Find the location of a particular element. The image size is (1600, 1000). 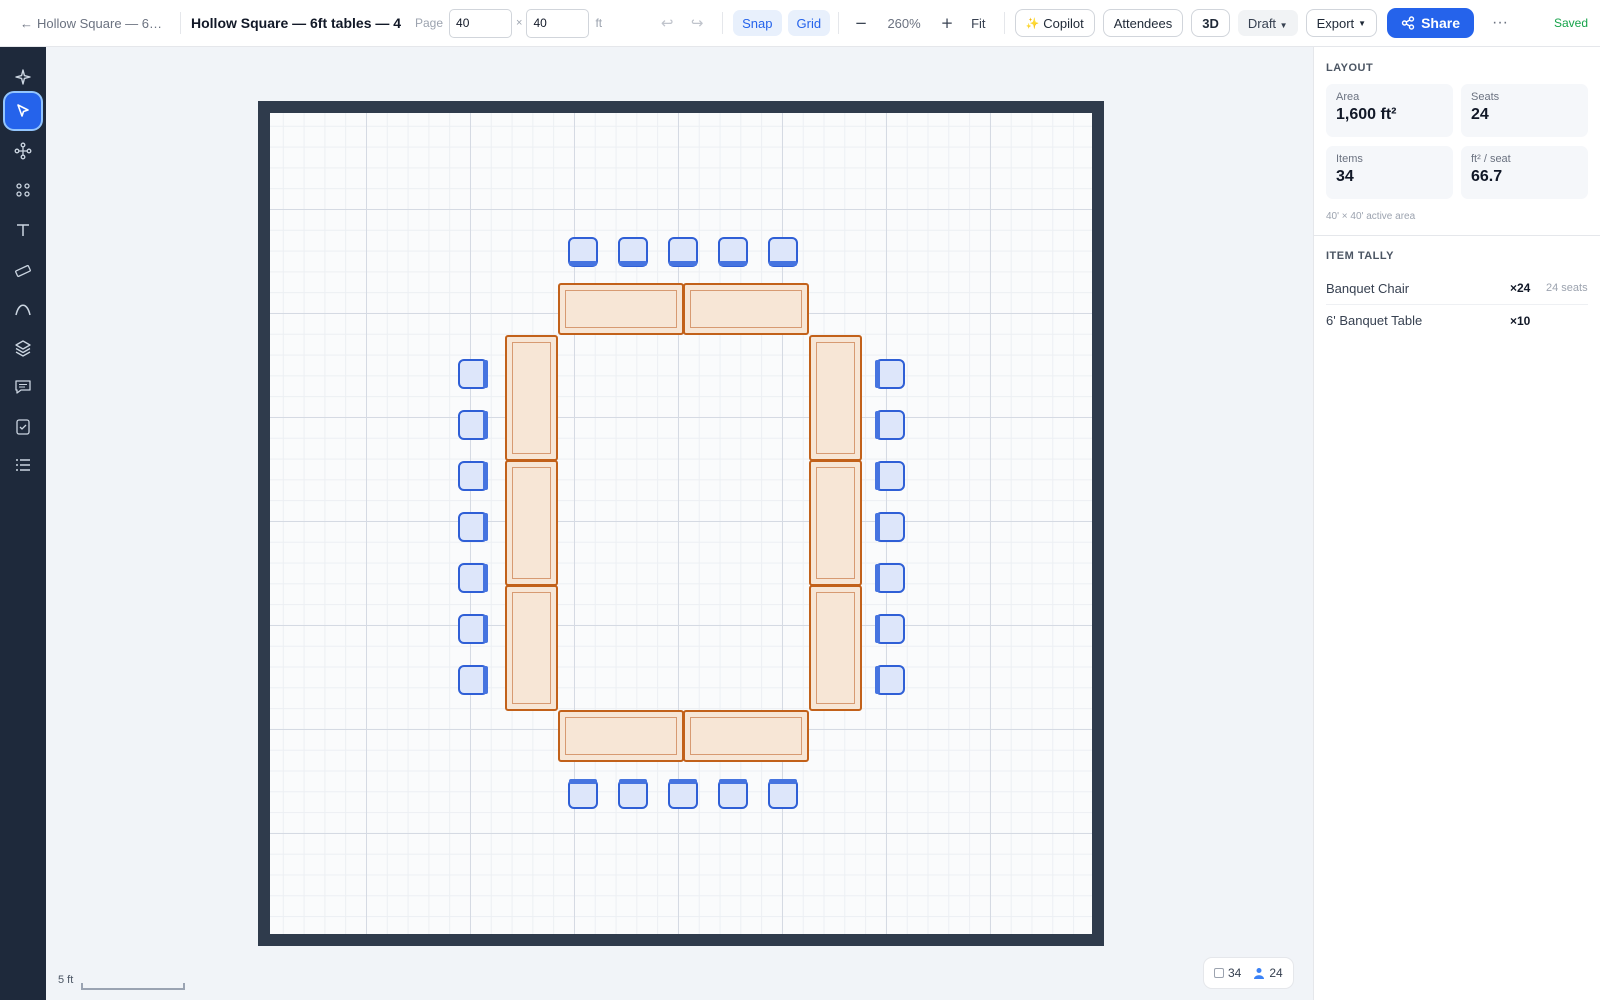

page-width-input is located at coordinates (481, 23).